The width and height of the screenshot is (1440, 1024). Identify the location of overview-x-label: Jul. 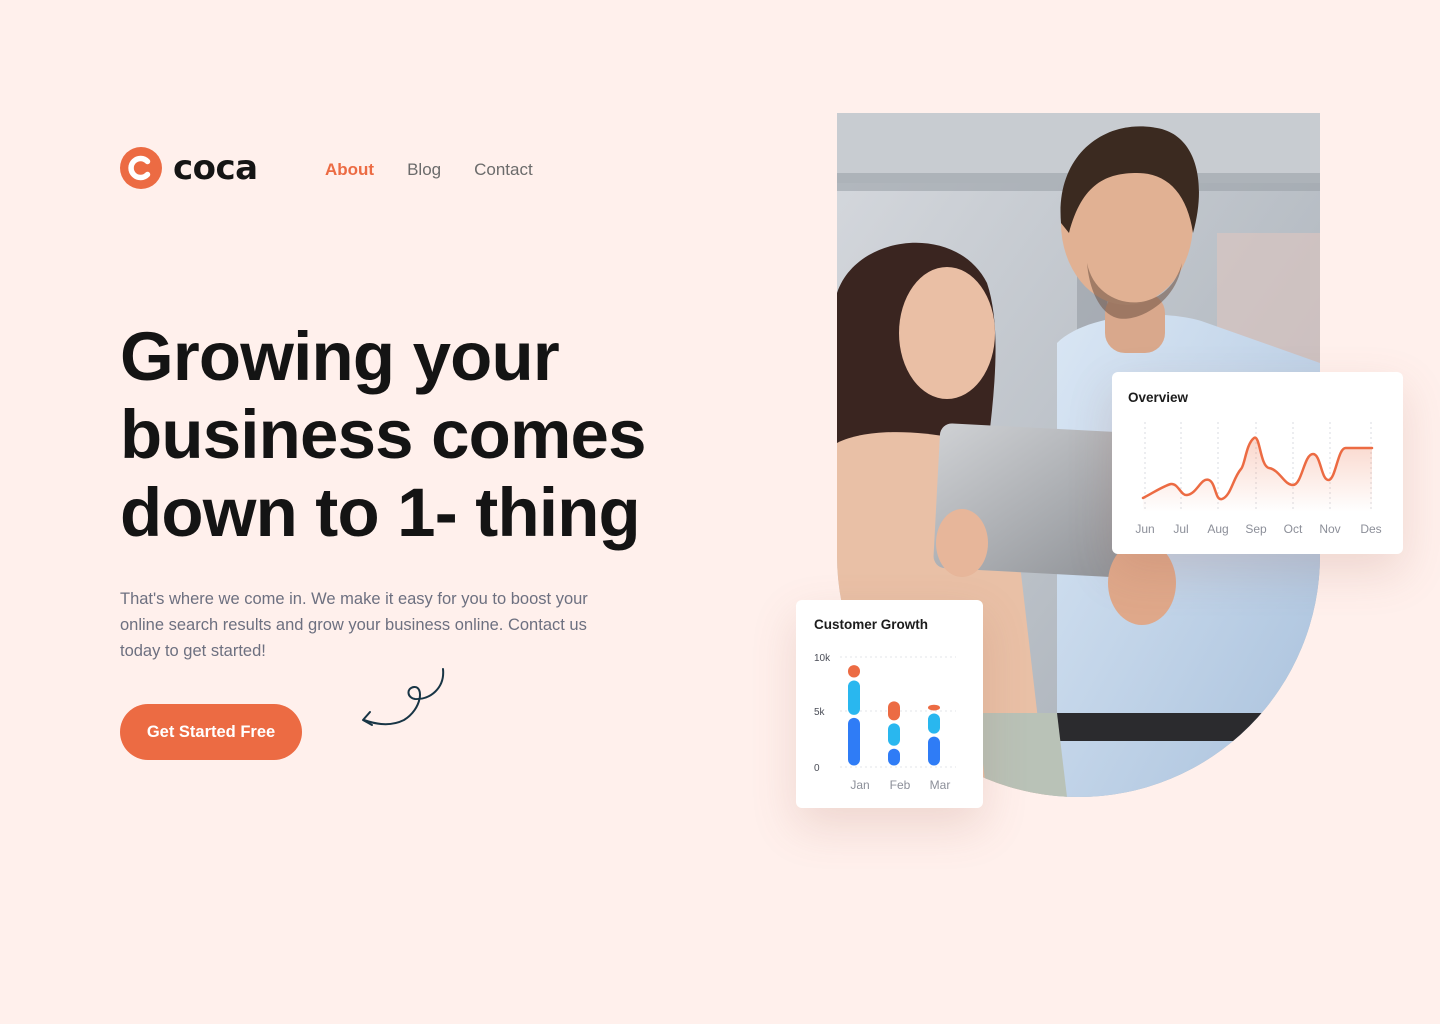
(1180, 529).